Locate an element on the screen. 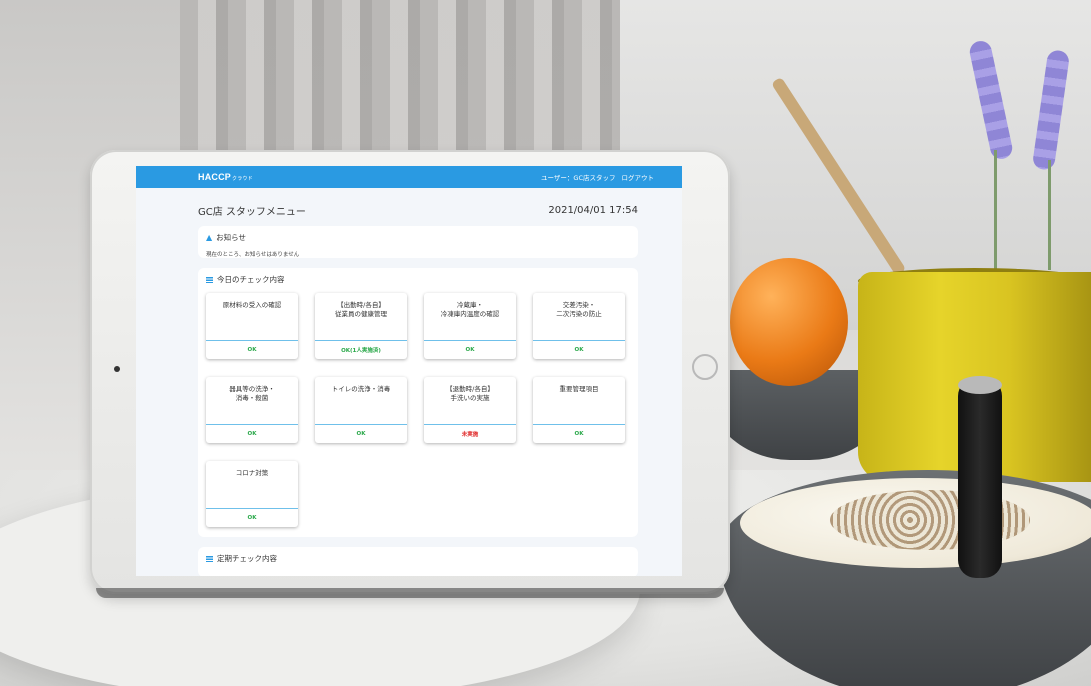 Image resolution: width=1091 pixels, height=686 pixels. card-label: 【退勤時/各自】 手洗いの実施 is located at coordinates (470, 393).